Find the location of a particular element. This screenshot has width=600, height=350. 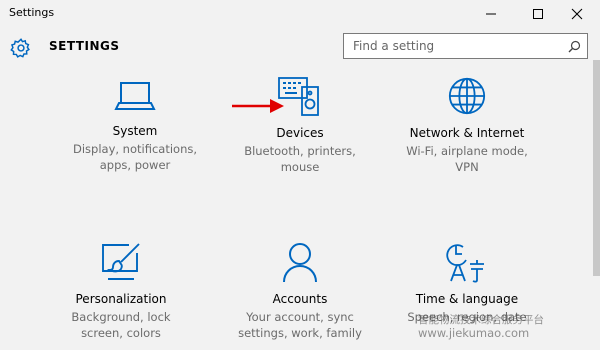

time-language-icon is located at coordinates (465, 263).